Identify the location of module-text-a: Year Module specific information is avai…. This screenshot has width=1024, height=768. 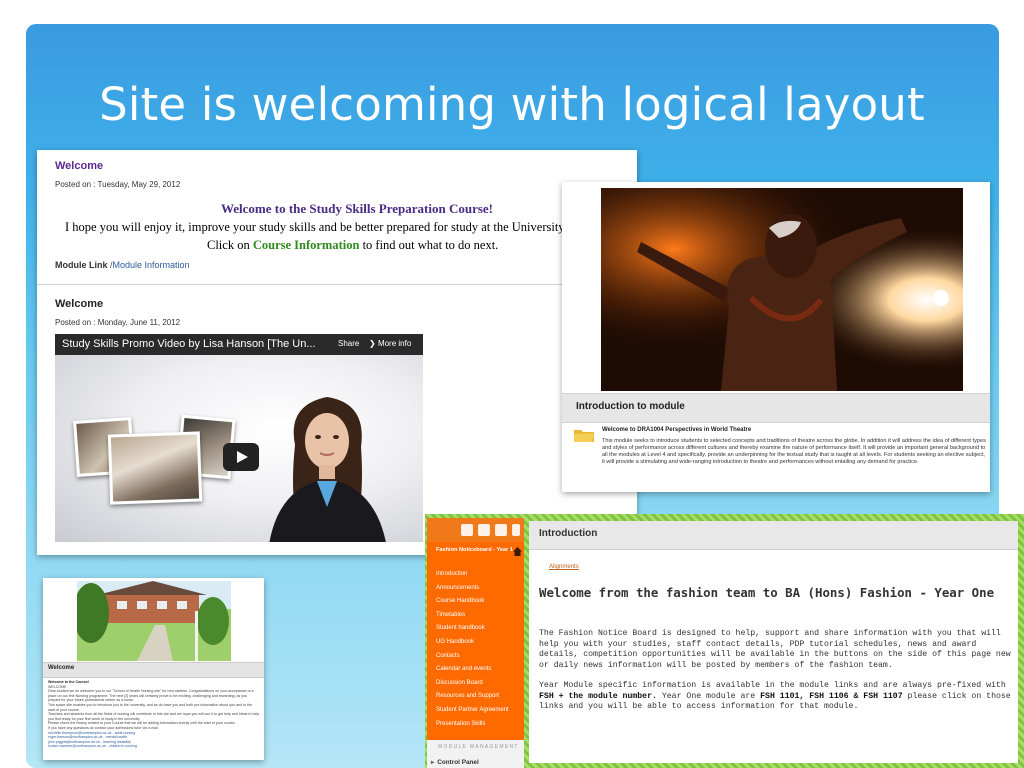
(772, 685).